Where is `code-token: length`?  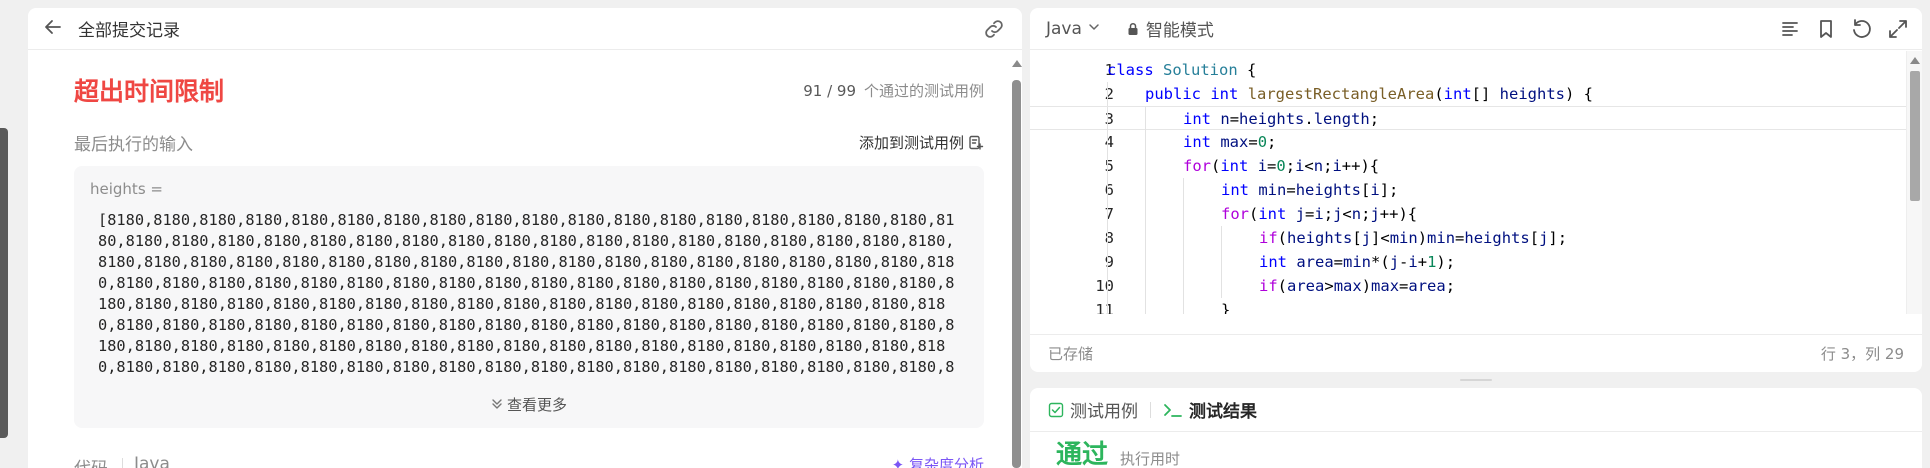 code-token: length is located at coordinates (1341, 119).